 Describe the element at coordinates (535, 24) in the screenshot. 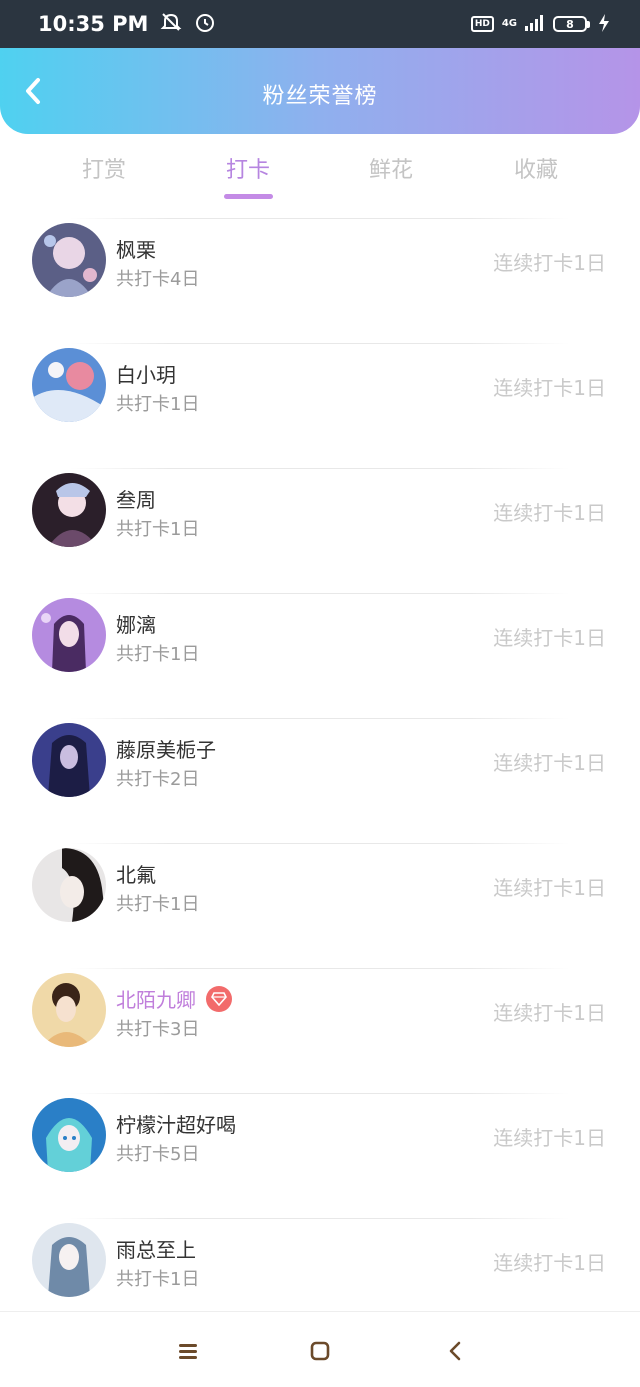

I see `signal-icon` at that location.